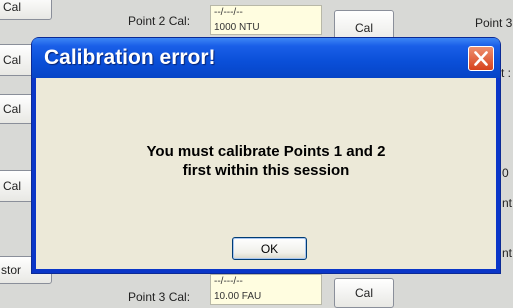 The height and width of the screenshot is (308, 513). What do you see at coordinates (266, 151) in the screenshot?
I see `error-message-line-1: You must calibrate Points 1 and 2` at bounding box center [266, 151].